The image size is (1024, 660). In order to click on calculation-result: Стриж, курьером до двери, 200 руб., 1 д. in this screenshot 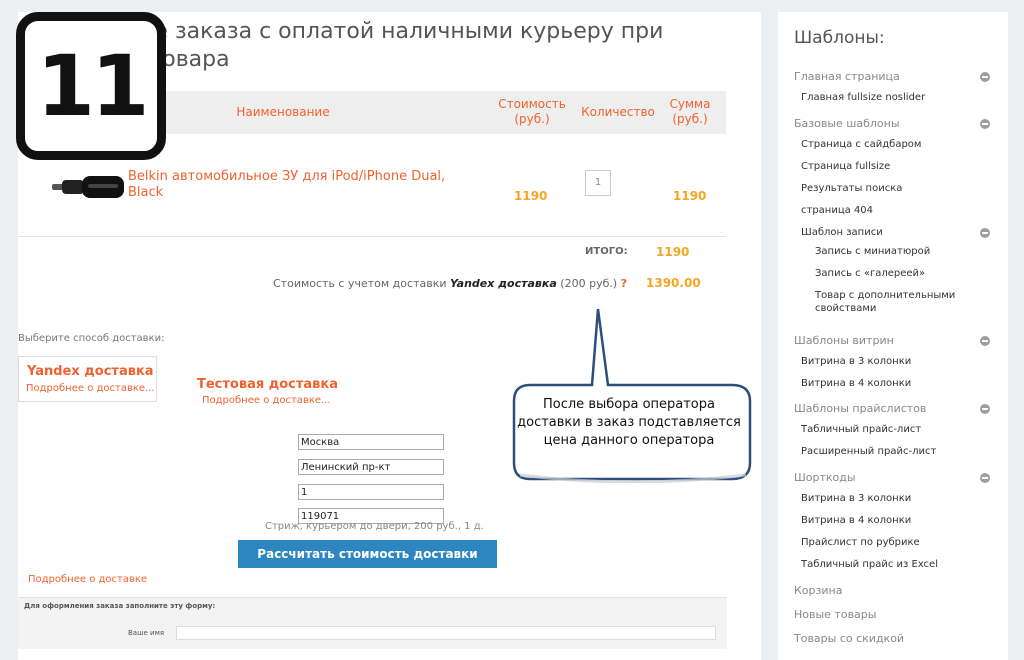, I will do `click(374, 526)`.